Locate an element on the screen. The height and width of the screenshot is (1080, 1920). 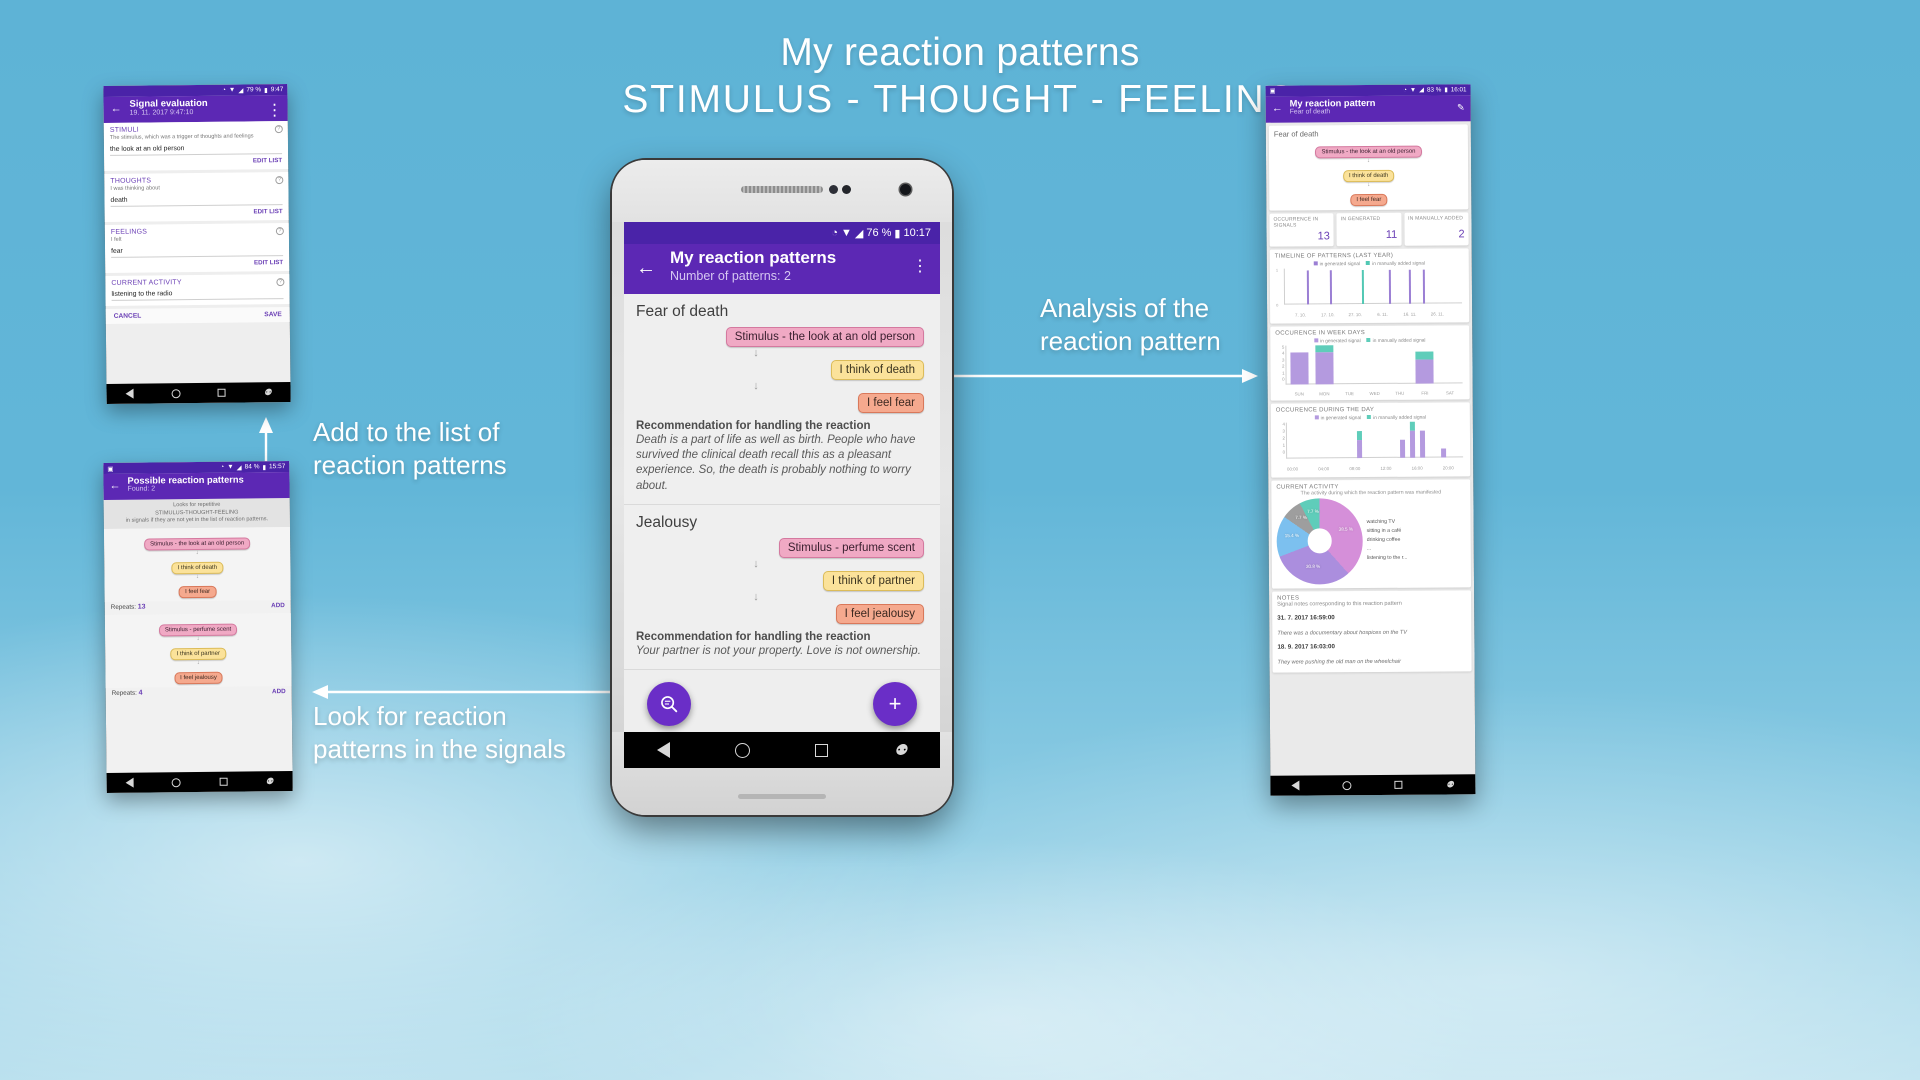
search-patterns-fab is located at coordinates (669, 704).